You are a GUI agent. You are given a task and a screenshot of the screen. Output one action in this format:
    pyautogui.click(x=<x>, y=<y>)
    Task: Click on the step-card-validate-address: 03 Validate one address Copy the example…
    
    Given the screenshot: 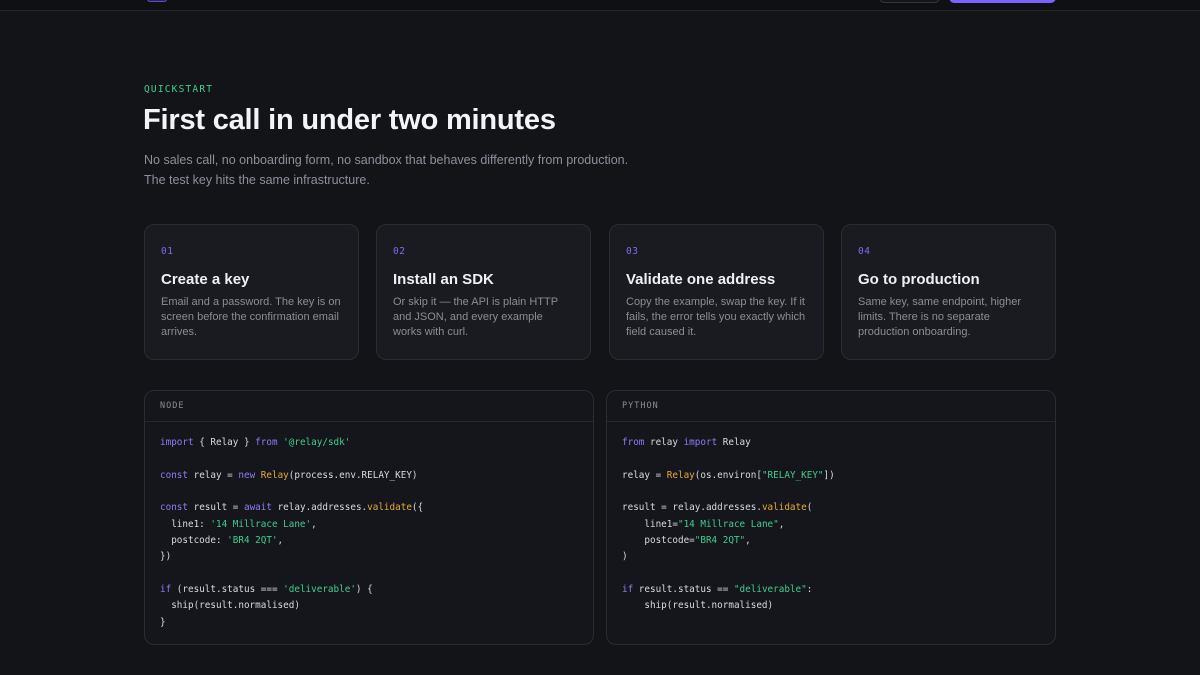 What is the action you would take?
    pyautogui.click(x=716, y=292)
    